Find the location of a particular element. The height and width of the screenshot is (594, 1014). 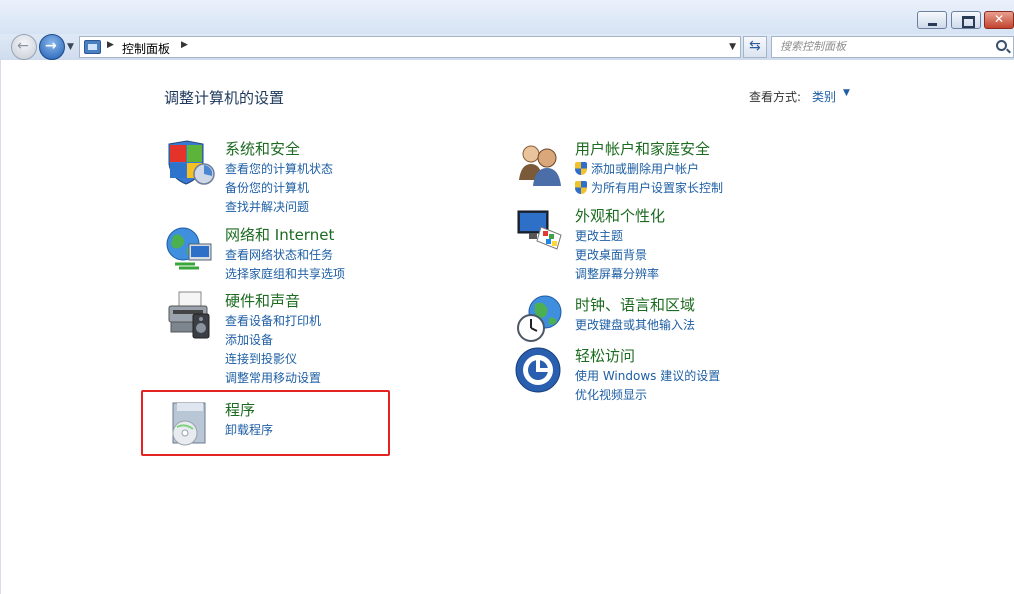

link-change-keyboard: 更改键盘或其他输入法 is located at coordinates (635, 324).